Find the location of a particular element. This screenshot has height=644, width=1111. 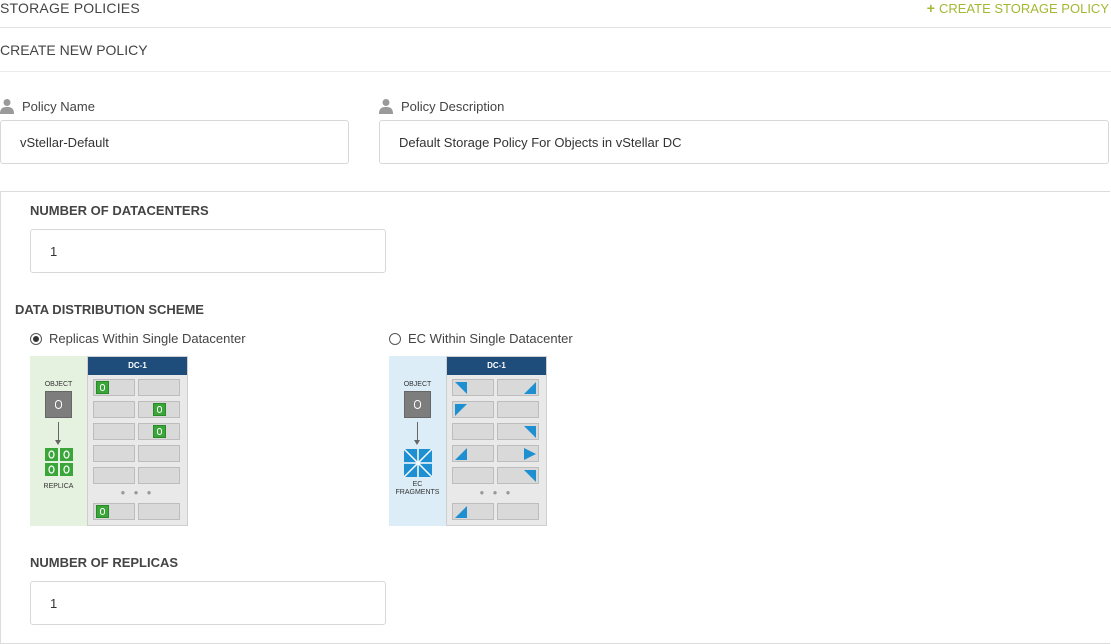

replica-label: REPLICA is located at coordinates (58, 486).